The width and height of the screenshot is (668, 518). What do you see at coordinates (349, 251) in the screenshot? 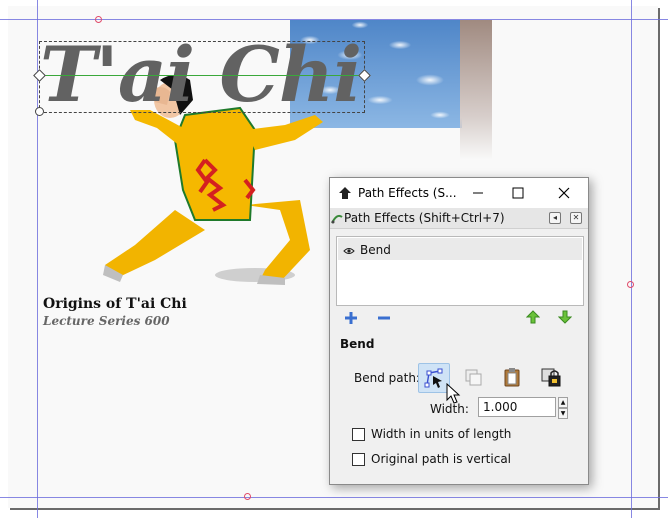
I see `eye-visibility-icon` at bounding box center [349, 251].